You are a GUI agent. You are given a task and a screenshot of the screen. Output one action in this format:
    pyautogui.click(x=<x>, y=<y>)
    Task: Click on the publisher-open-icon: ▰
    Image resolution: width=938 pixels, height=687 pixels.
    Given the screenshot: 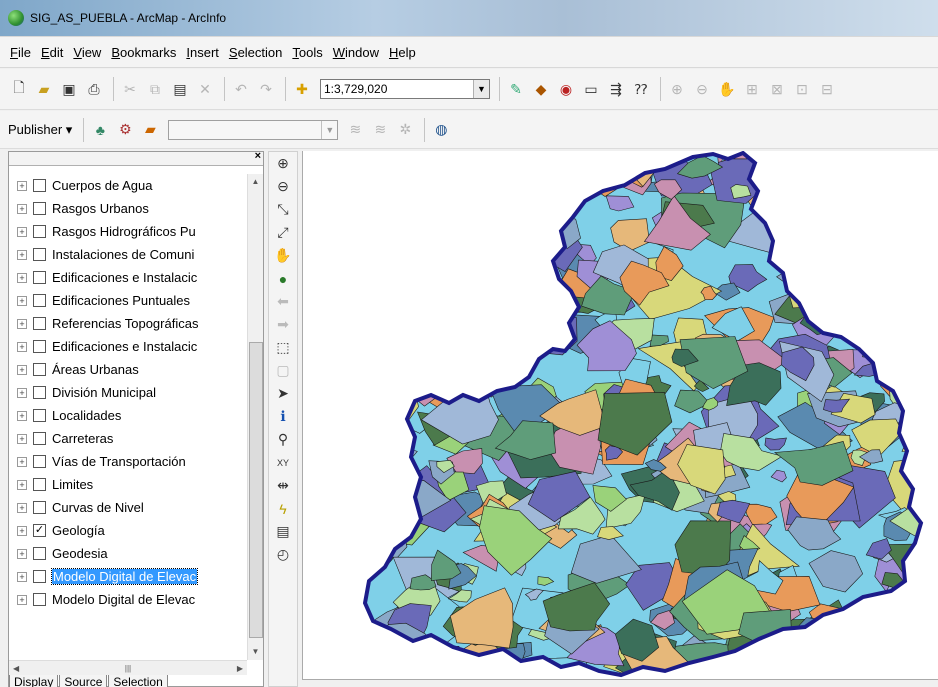 What is the action you would take?
    pyautogui.click(x=150, y=130)
    